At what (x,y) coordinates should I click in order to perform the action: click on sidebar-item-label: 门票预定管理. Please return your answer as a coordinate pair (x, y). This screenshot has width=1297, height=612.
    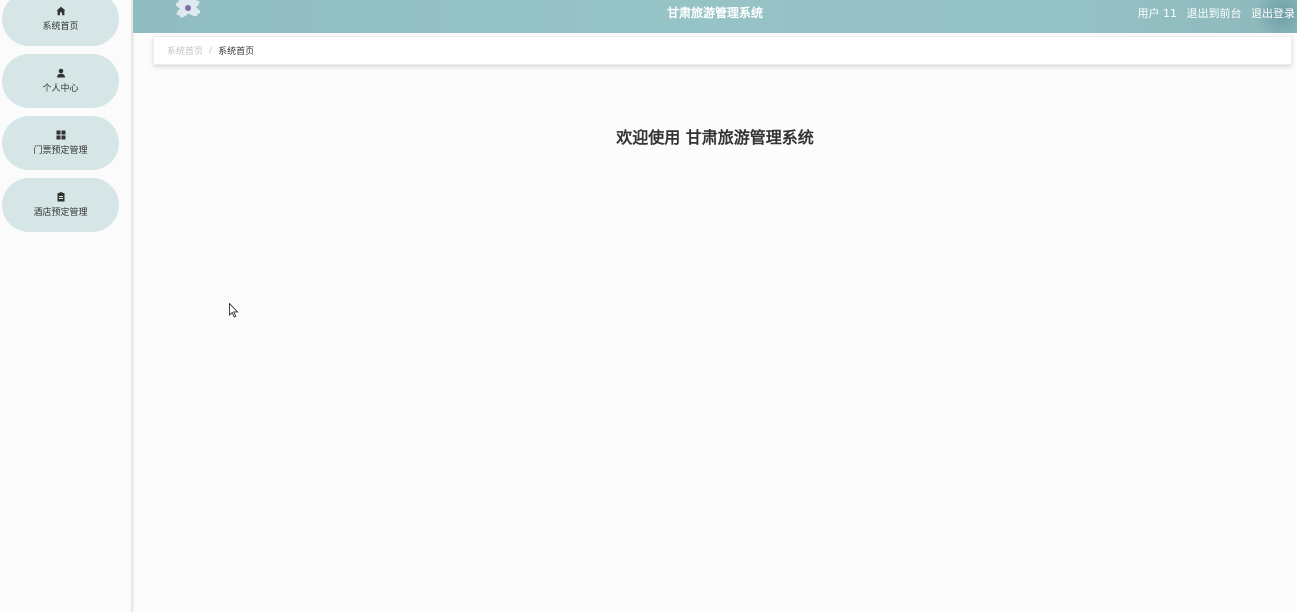
    Looking at the image, I should click on (60, 151).